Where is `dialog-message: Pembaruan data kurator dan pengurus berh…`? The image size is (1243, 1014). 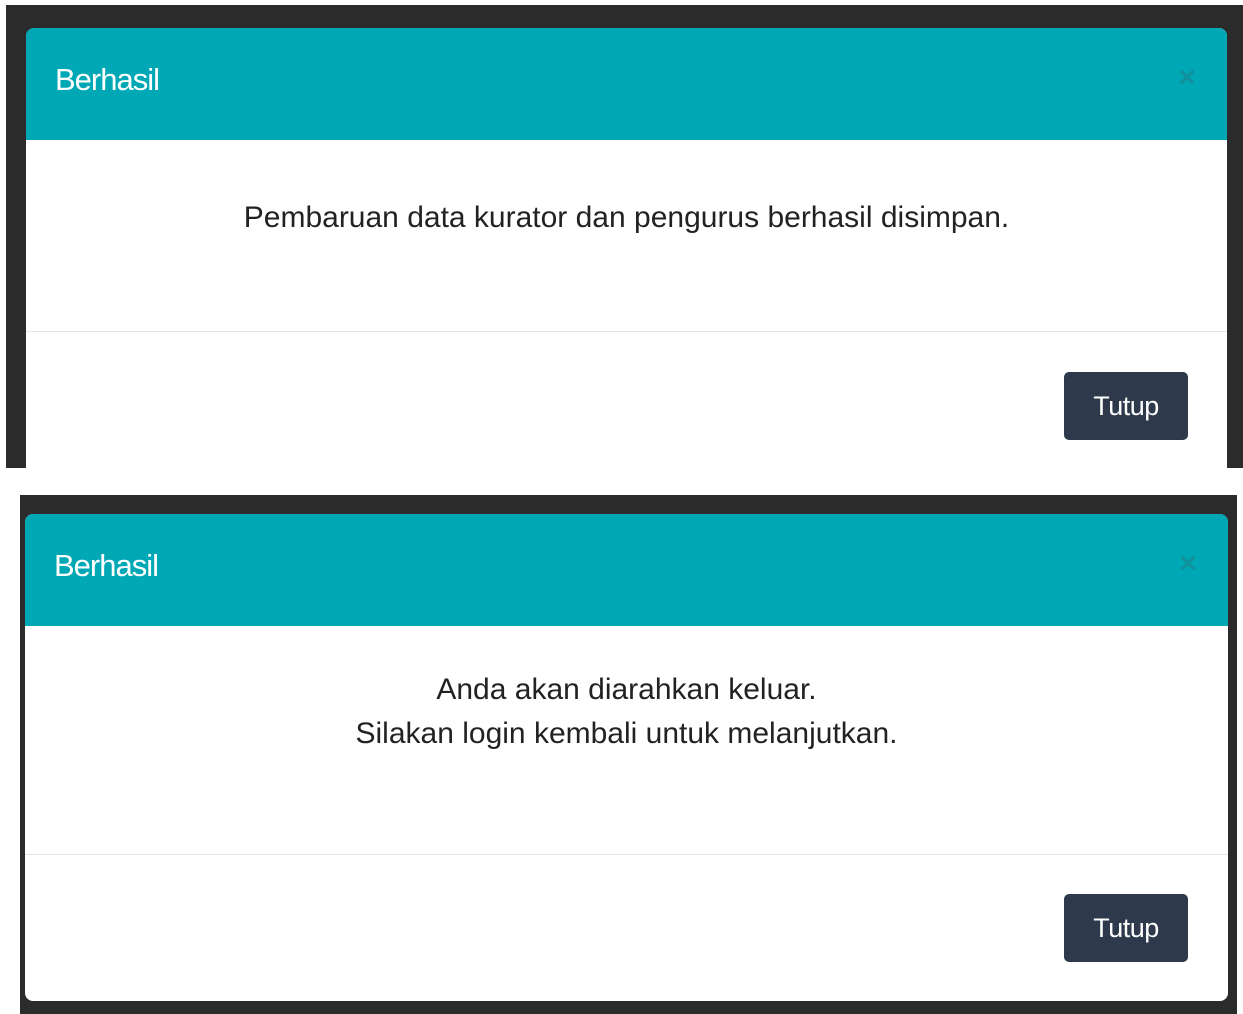 dialog-message: Pembaruan data kurator dan pengurus berh… is located at coordinates (626, 218).